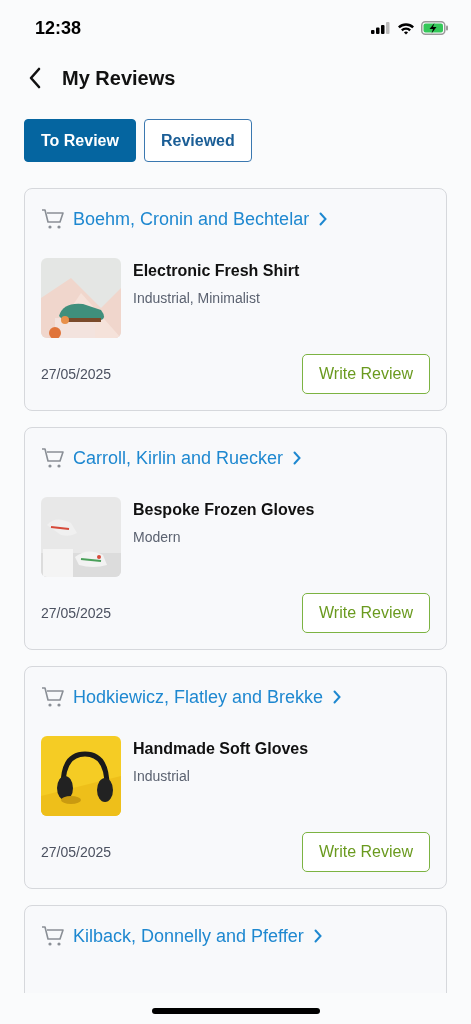  Describe the element at coordinates (80, 140) in the screenshot. I see `tab: To Review` at that location.